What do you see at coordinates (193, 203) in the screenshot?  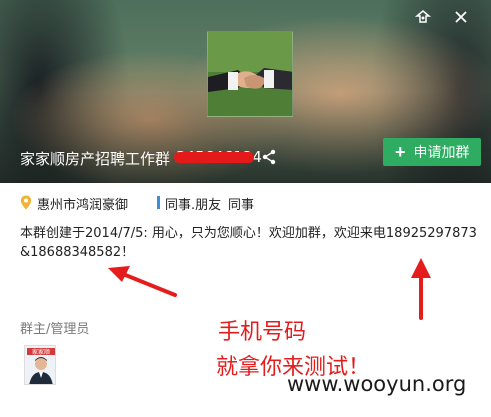 I see `category-tag: 同事.朋友` at bounding box center [193, 203].